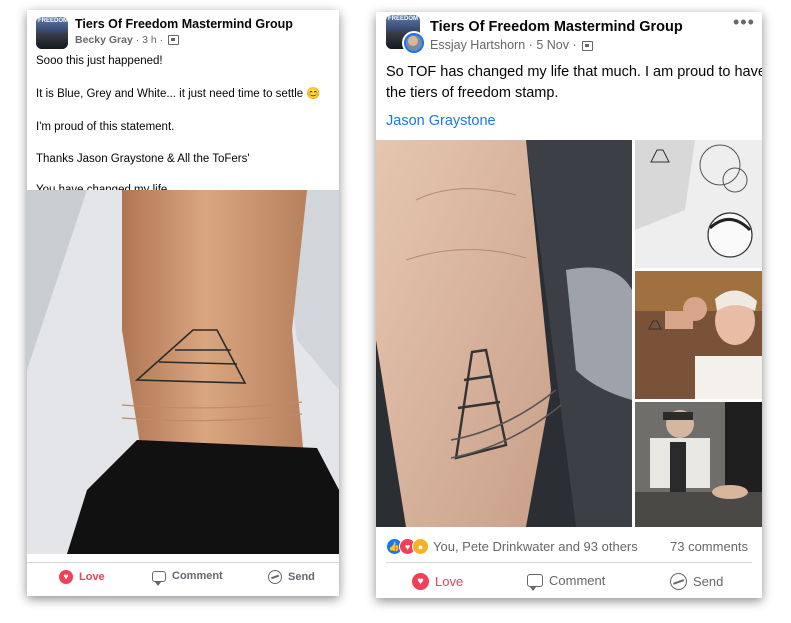 Image resolution: width=791 pixels, height=623 pixels. Describe the element at coordinates (143, 159) in the screenshot. I see `body-line: Thanks Jason Graystone & All the ToFers'` at that location.